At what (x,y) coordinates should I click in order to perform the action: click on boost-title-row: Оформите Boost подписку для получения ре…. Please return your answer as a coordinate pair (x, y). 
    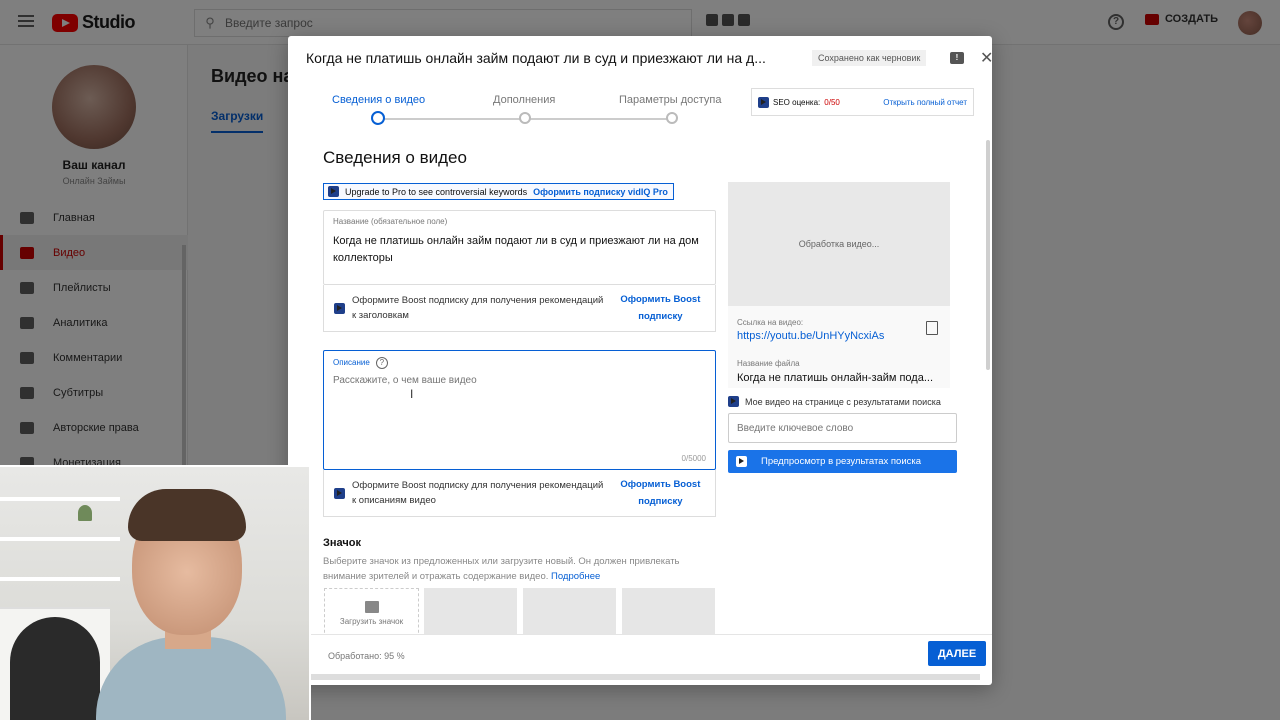
    Looking at the image, I should click on (519, 308).